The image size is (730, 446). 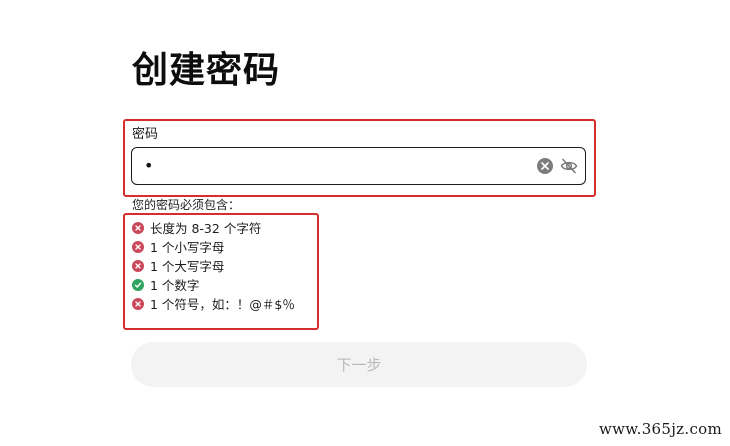 I want to click on eye-slash-icon, so click(x=569, y=166).